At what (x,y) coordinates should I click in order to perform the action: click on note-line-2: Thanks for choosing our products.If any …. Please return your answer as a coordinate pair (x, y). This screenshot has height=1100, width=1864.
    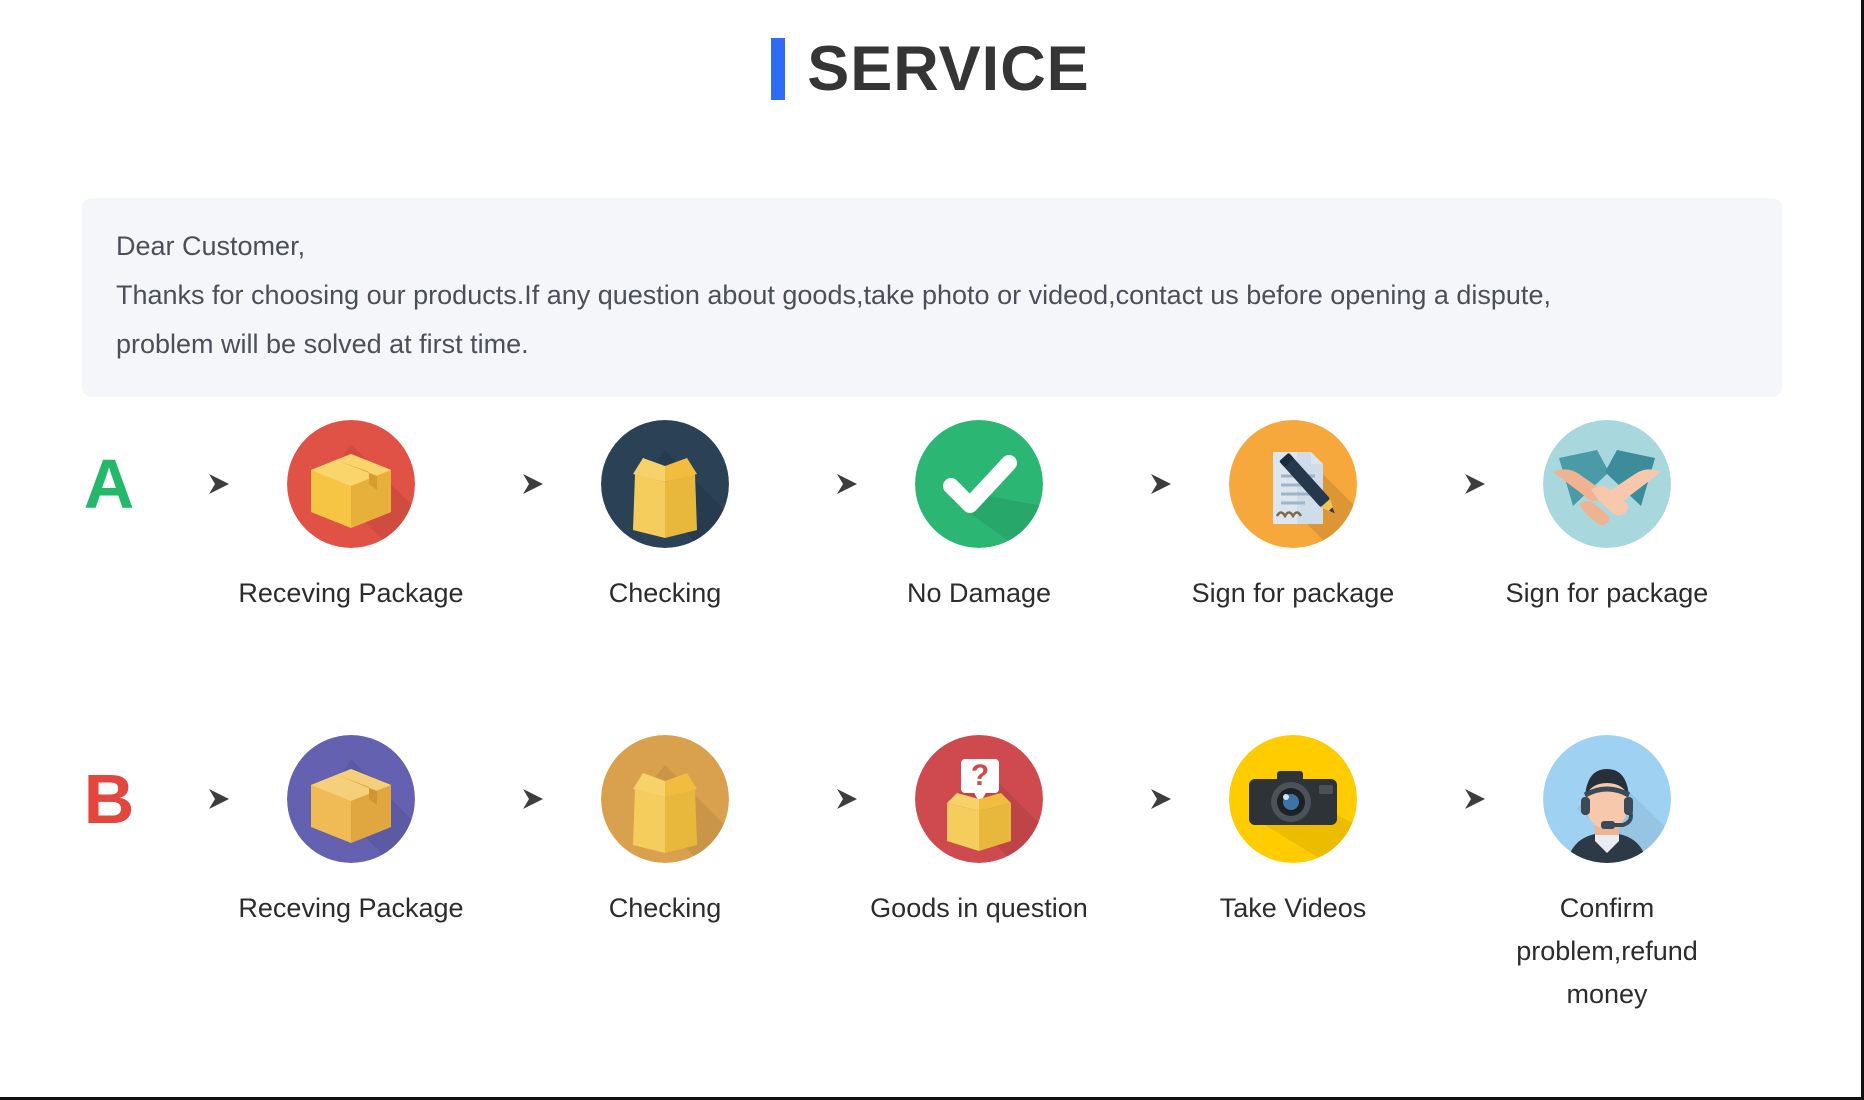
    Looking at the image, I should click on (833, 295).